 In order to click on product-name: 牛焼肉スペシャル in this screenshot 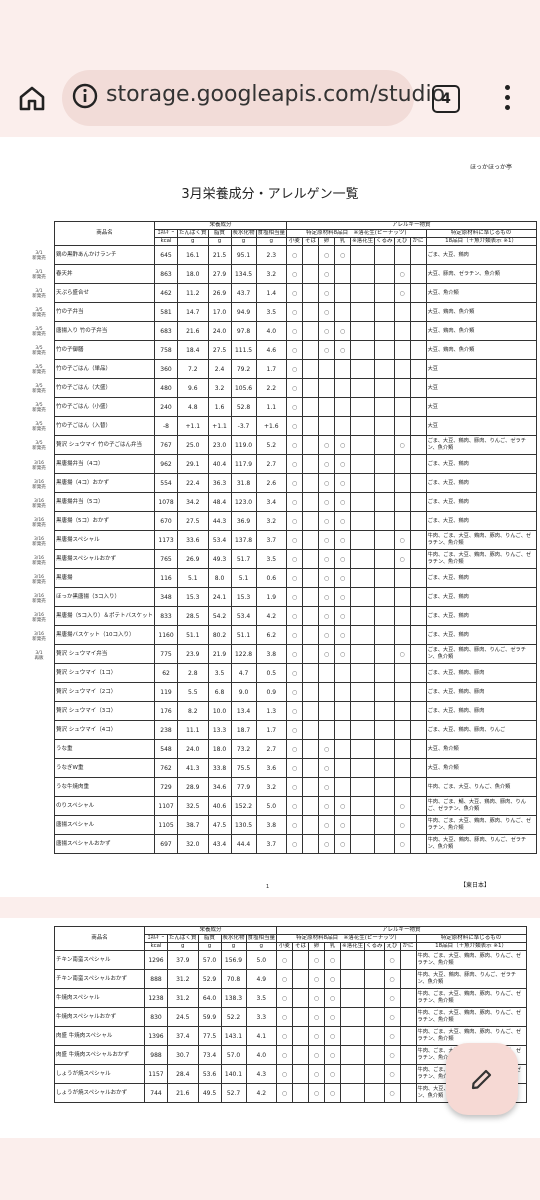, I will do `click(99, 998)`.